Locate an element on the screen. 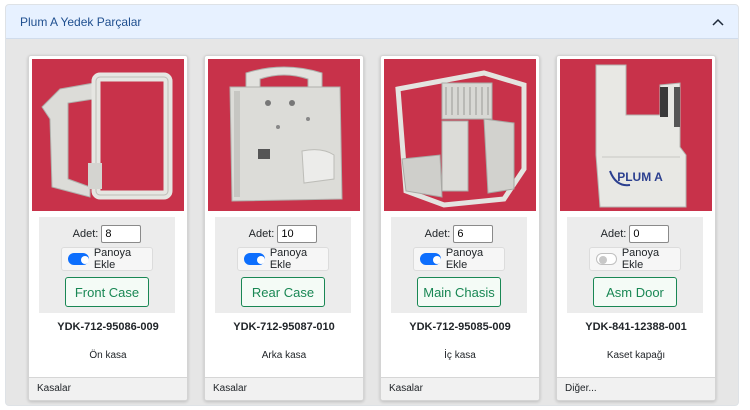  chevron-up-icon is located at coordinates (718, 22).